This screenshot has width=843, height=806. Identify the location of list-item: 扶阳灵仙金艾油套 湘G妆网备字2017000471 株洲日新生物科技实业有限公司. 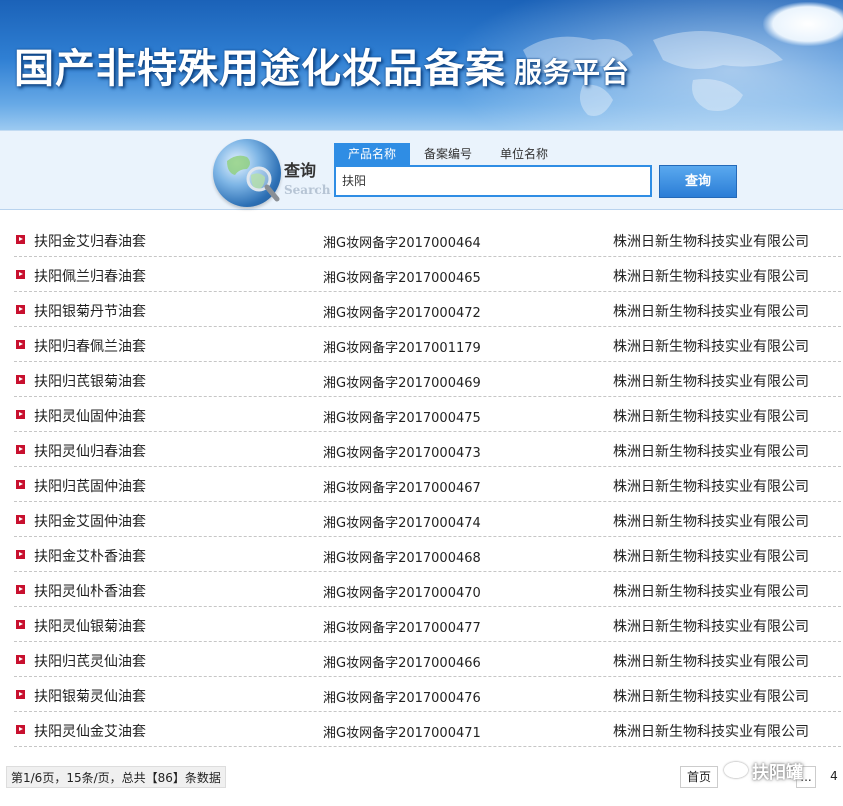
(427, 729).